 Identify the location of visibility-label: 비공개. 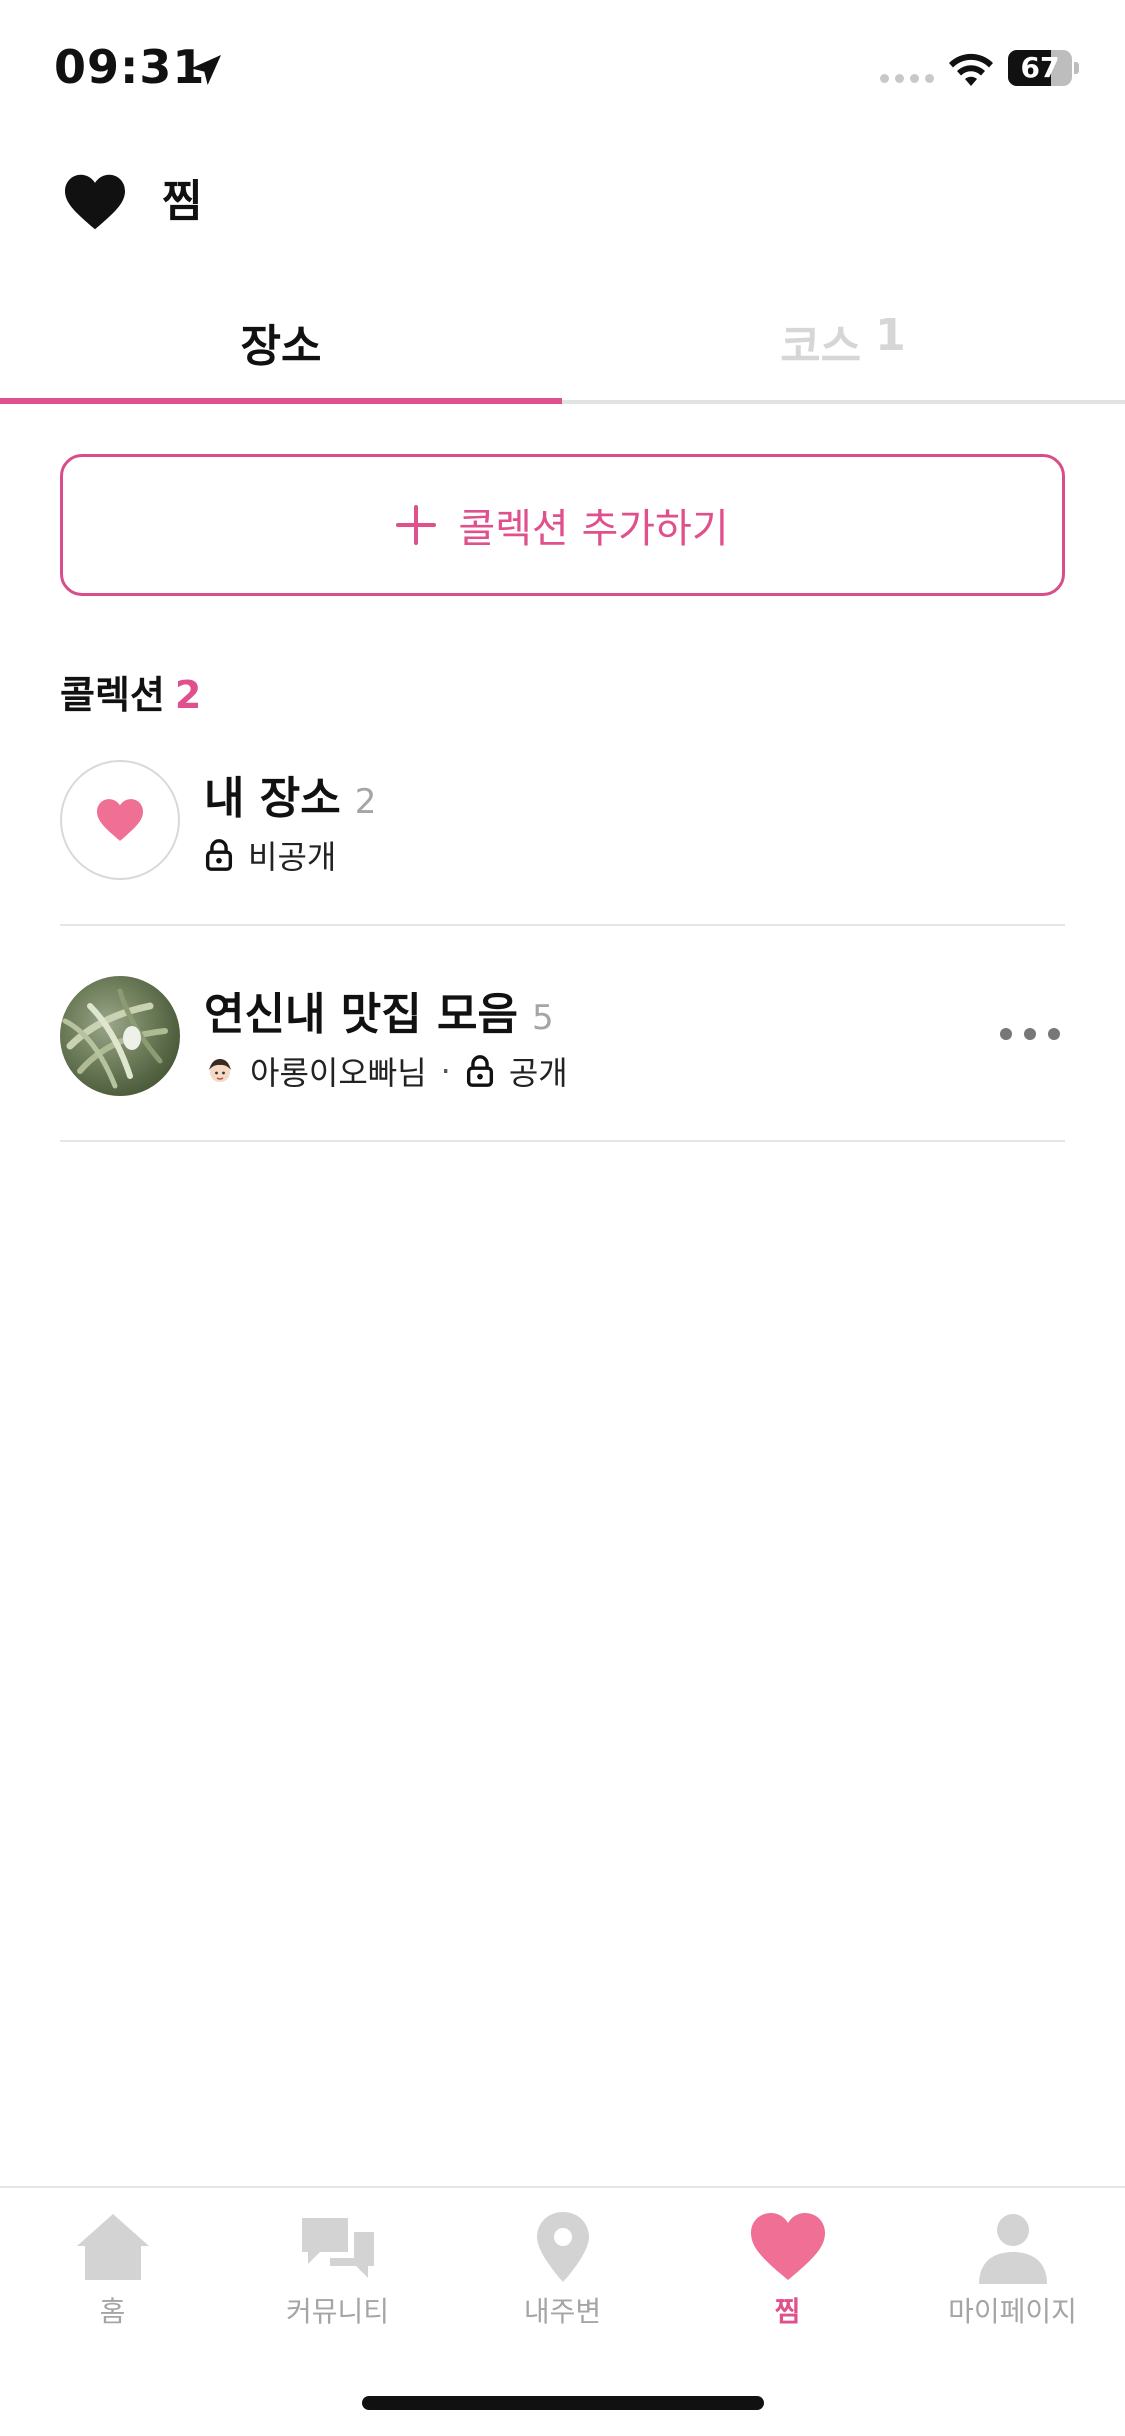
(292, 857).